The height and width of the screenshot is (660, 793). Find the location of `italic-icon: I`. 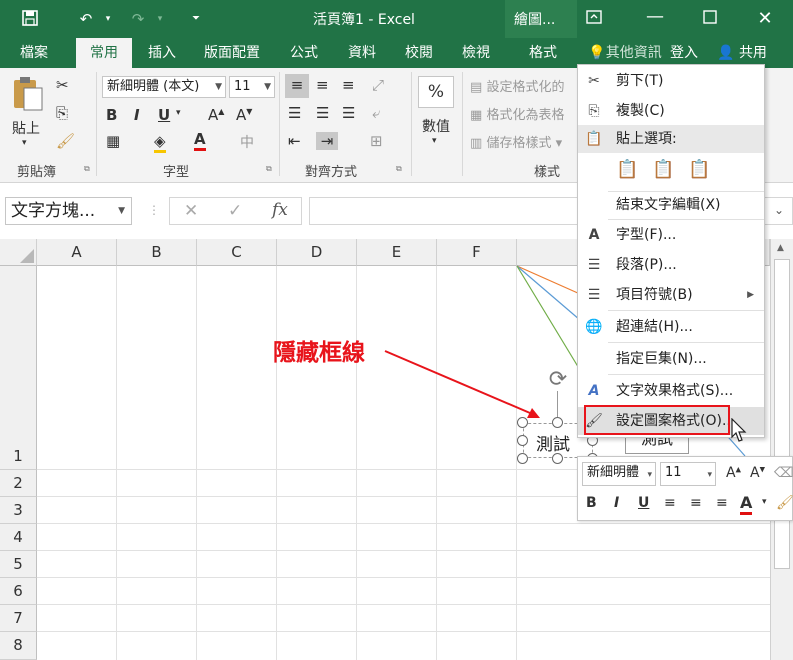

italic-icon: I is located at coordinates (616, 503).